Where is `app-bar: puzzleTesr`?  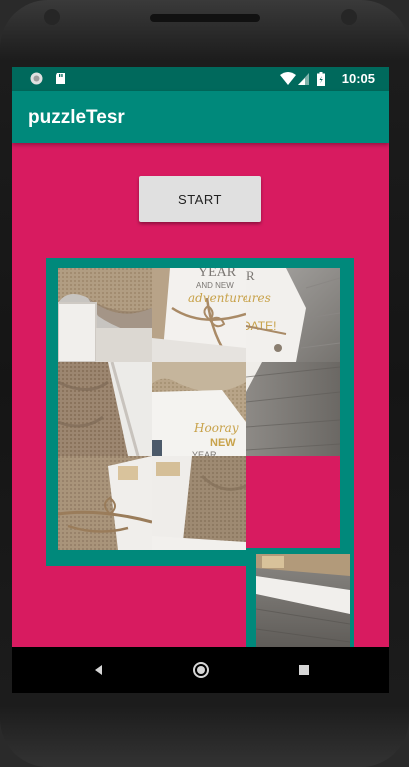 app-bar: puzzleTesr is located at coordinates (200, 117).